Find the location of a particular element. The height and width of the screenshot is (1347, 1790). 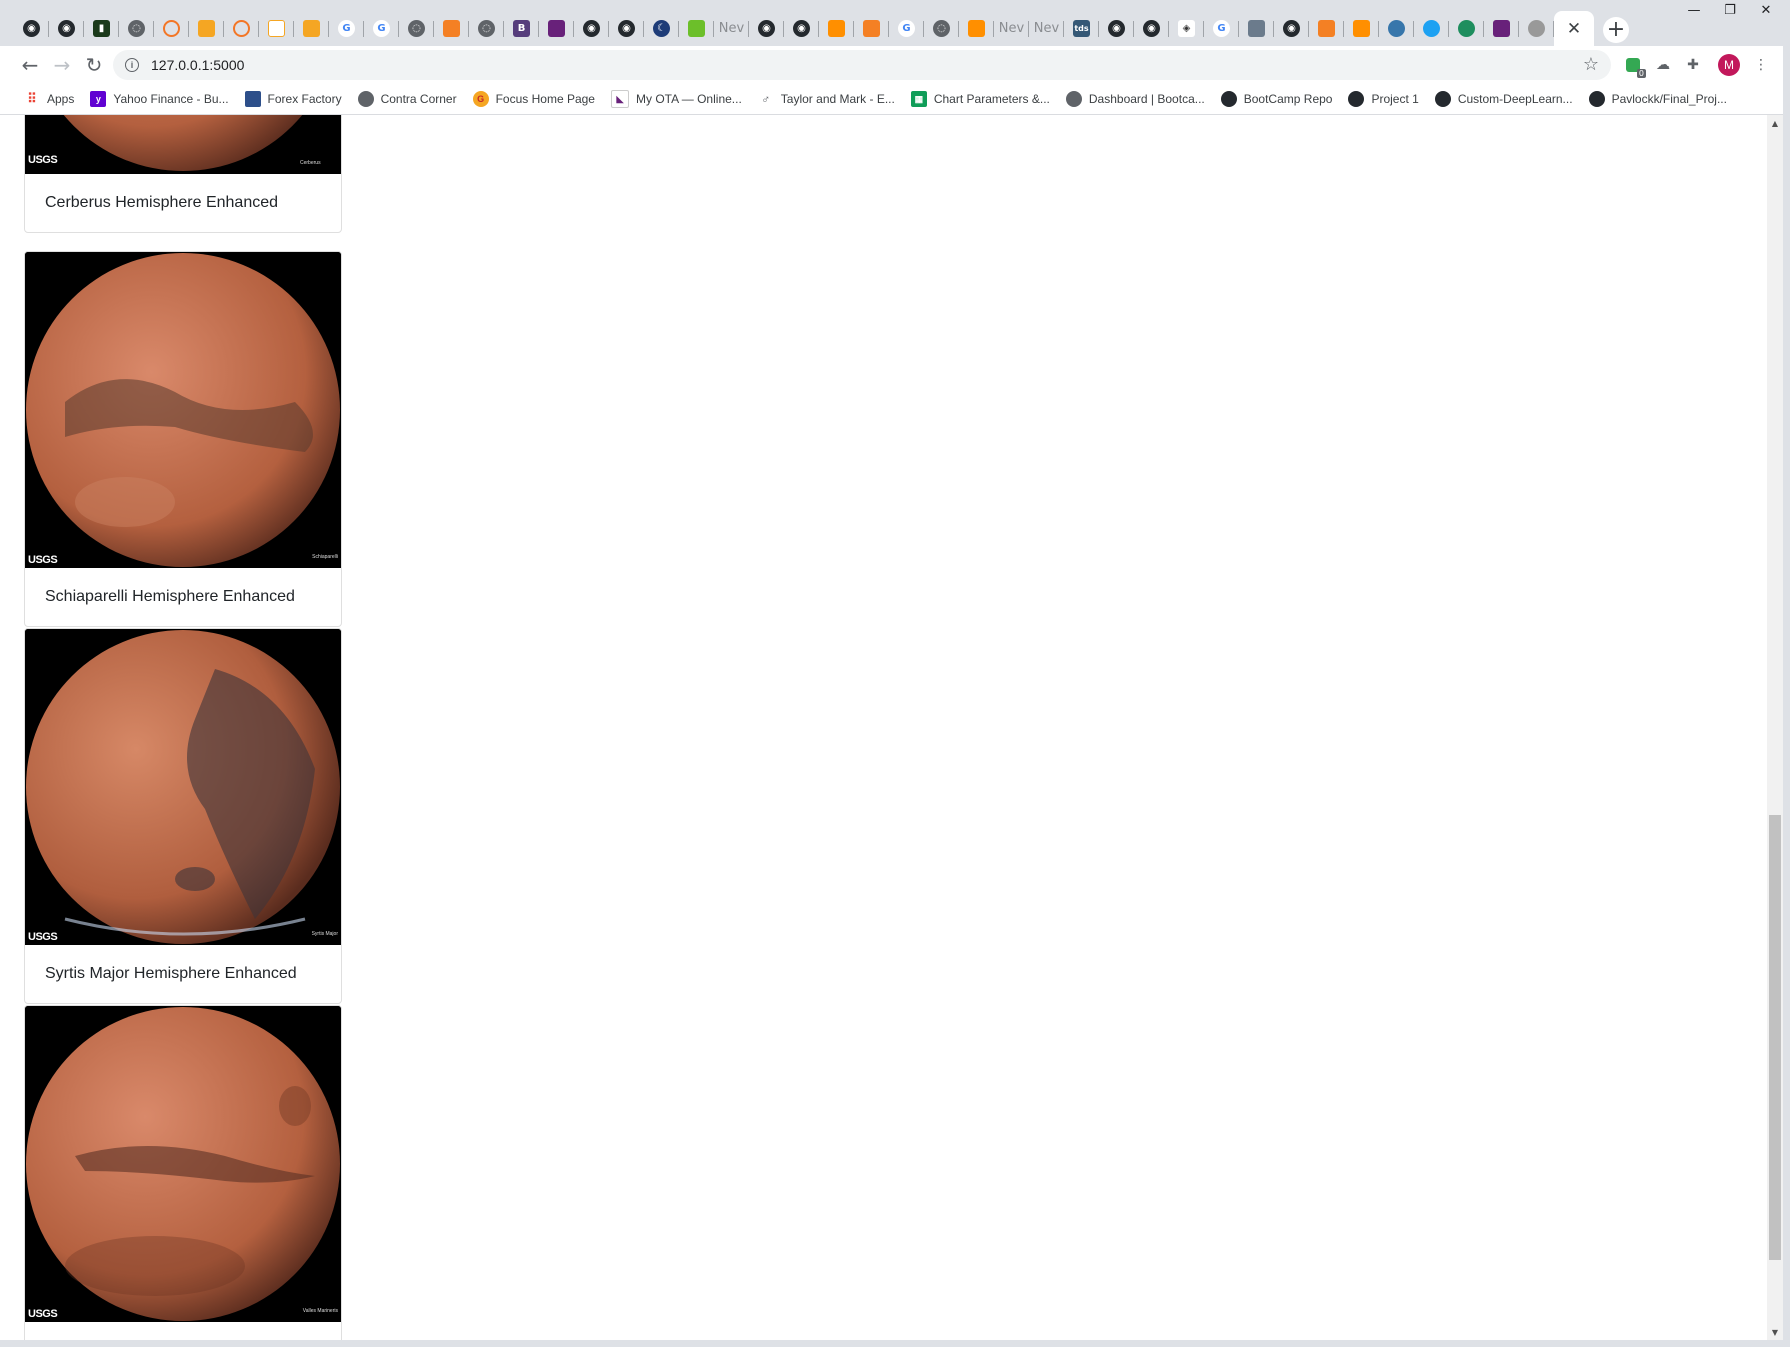

bookmark-star-icon: ☆ is located at coordinates (1591, 64).